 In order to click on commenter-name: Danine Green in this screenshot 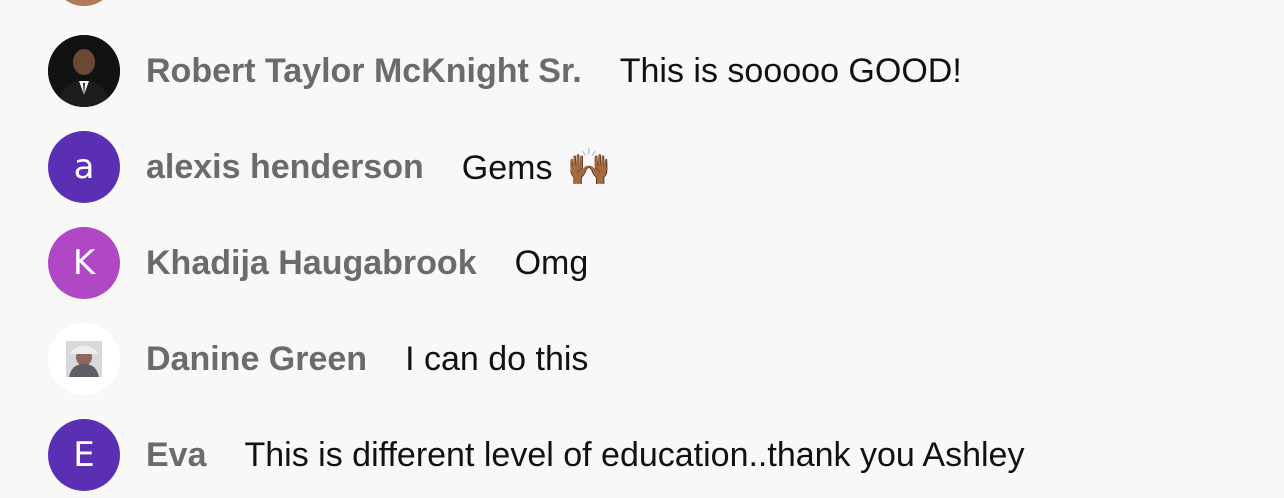, I will do `click(257, 358)`.